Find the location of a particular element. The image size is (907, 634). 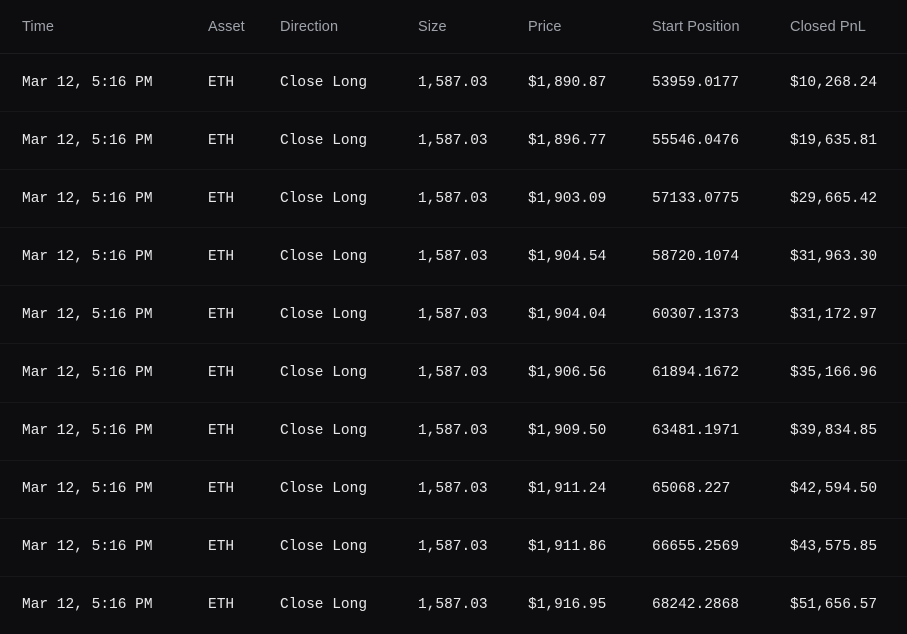

column-header-closed-pnl: Closed PnL is located at coordinates (848, 27).